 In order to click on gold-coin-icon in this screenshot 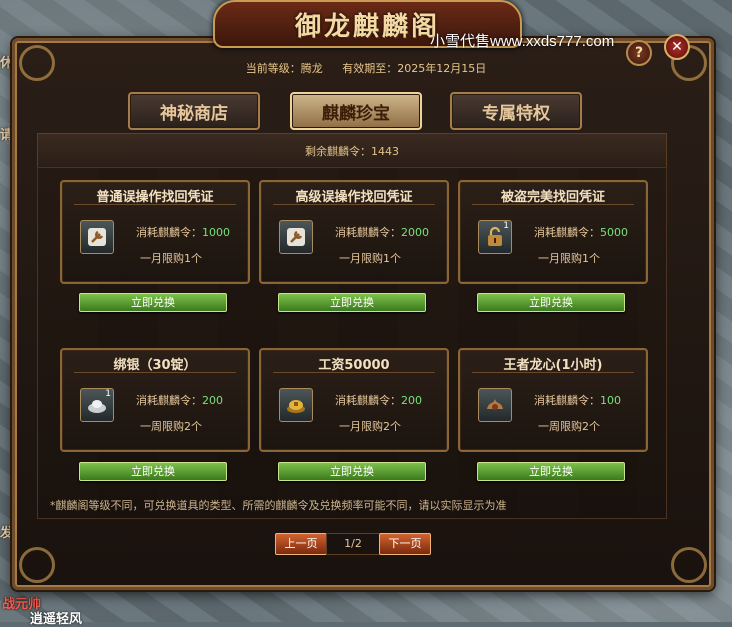, I will do `click(296, 405)`.